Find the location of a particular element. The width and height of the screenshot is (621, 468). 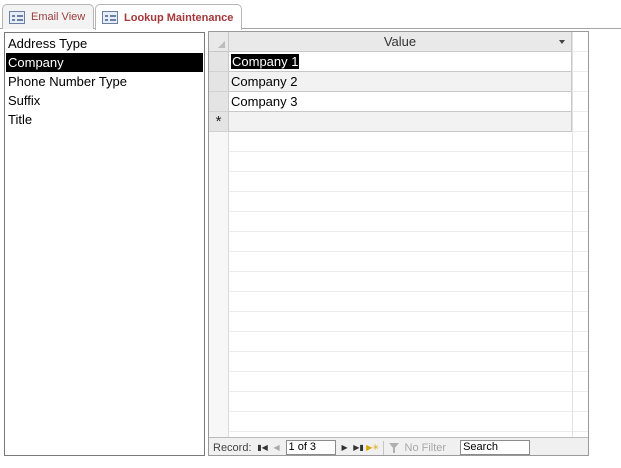

new-record-row: * is located at coordinates (391, 122).